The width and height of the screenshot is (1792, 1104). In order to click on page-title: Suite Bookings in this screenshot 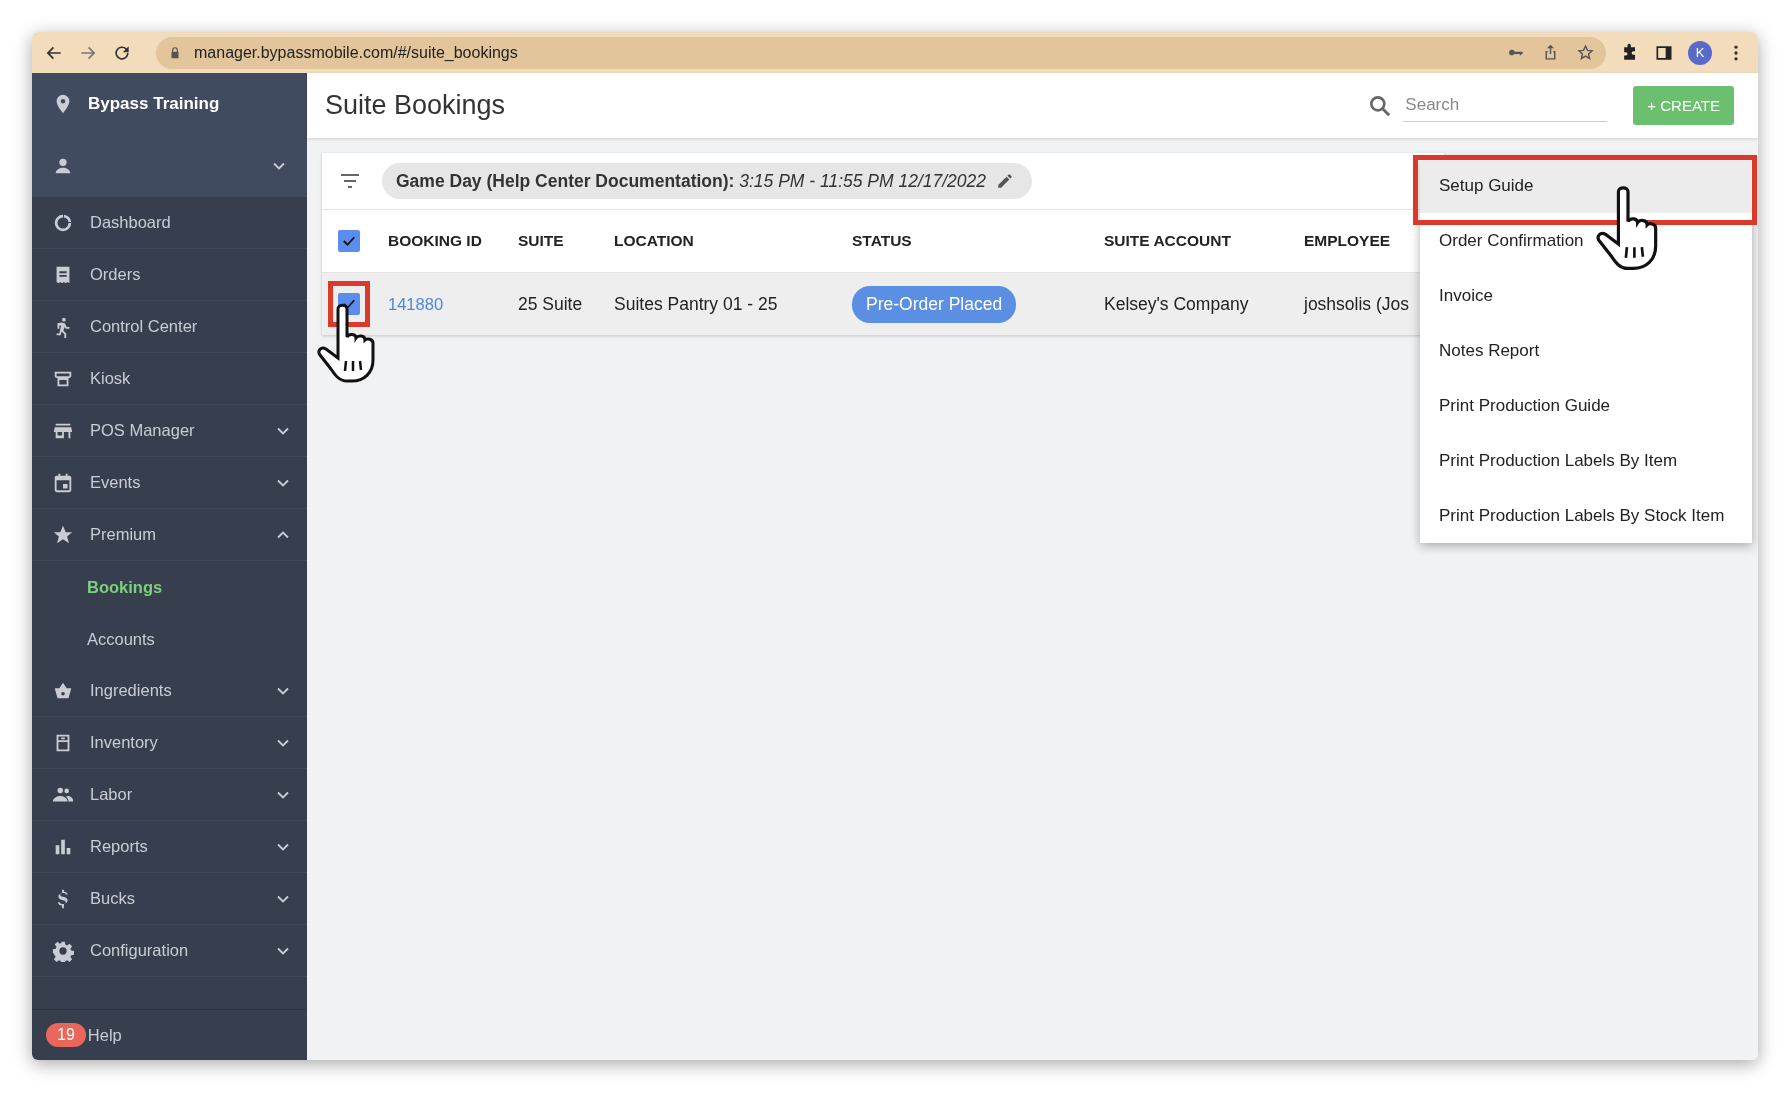, I will do `click(416, 105)`.